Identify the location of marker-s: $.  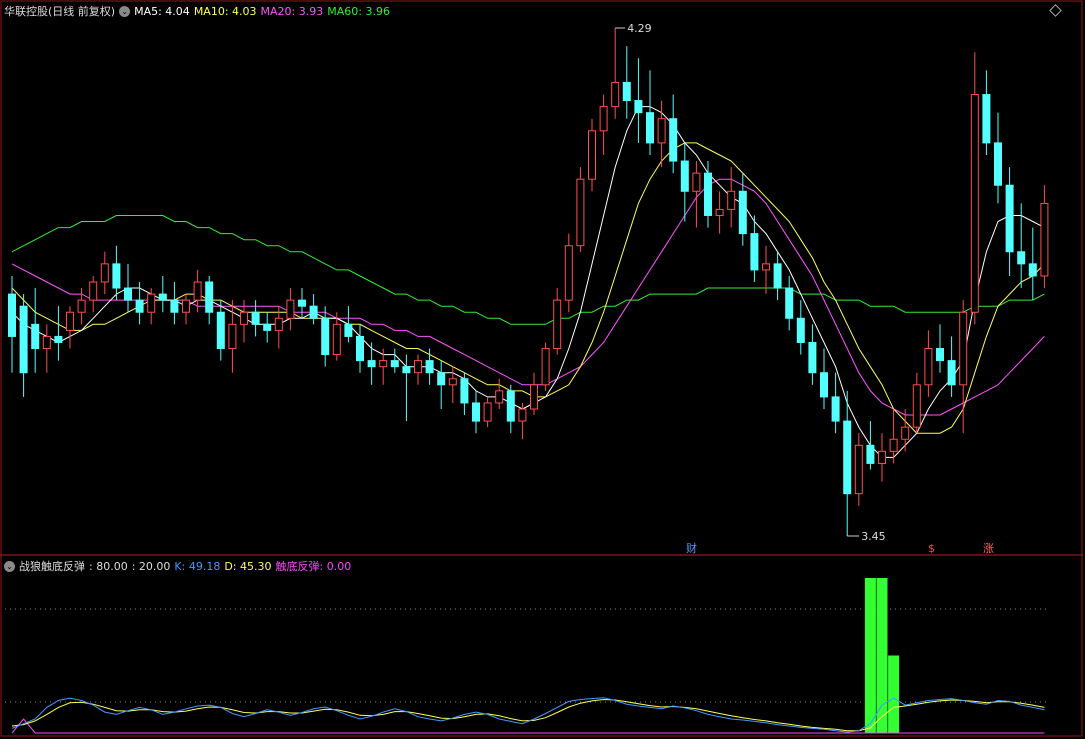
(931, 548).